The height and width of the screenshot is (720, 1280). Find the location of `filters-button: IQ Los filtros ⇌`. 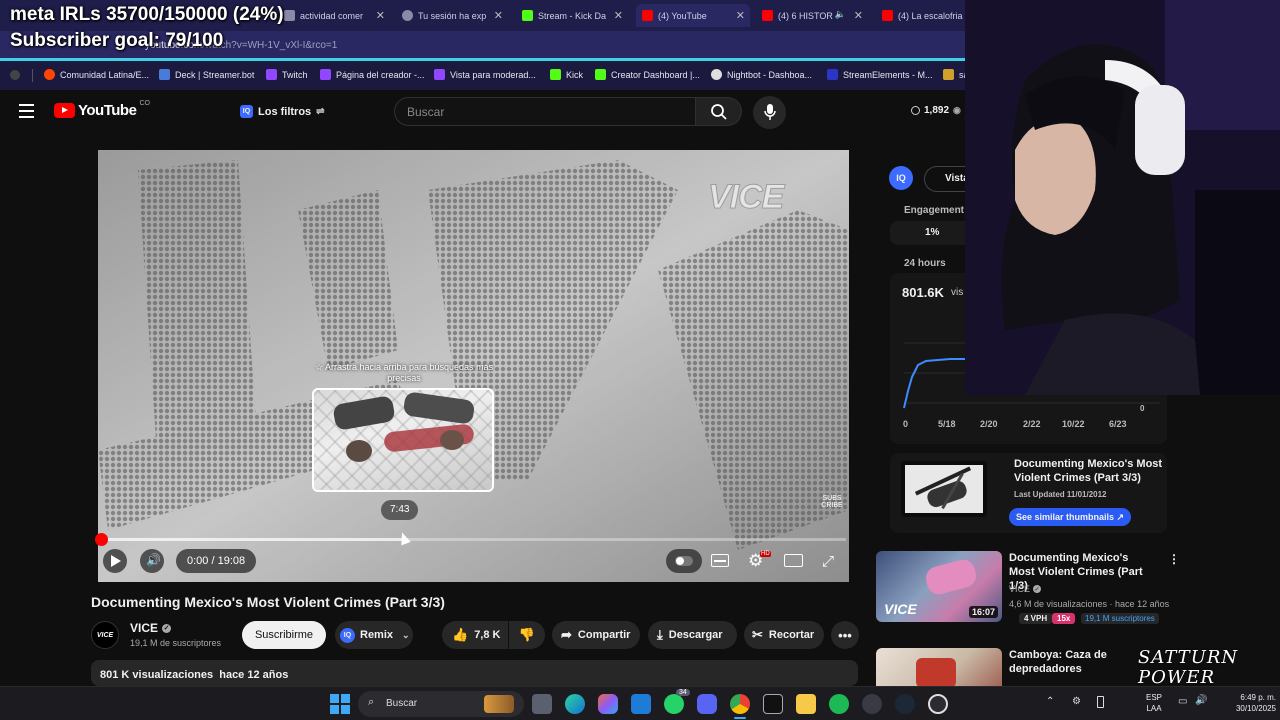

filters-button: IQ Los filtros ⇌ is located at coordinates (282, 111).